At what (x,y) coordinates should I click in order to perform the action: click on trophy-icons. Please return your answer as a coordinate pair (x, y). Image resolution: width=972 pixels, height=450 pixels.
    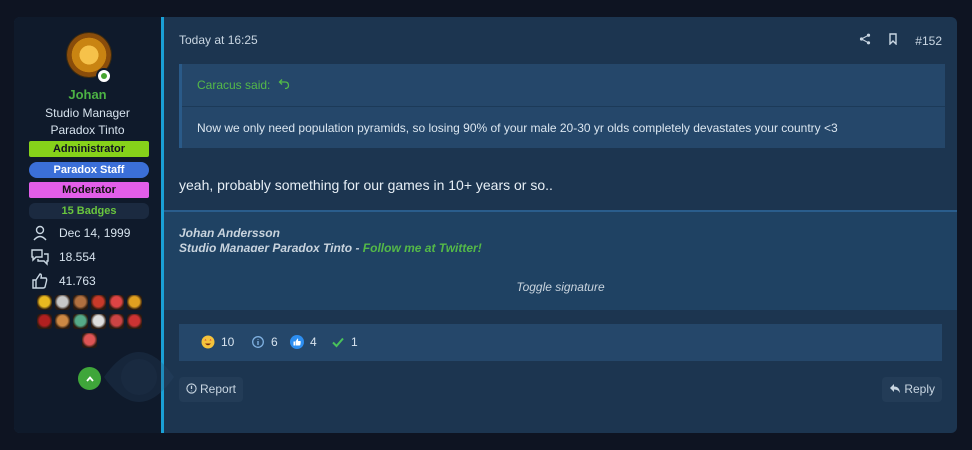
    Looking at the image, I should click on (90, 323).